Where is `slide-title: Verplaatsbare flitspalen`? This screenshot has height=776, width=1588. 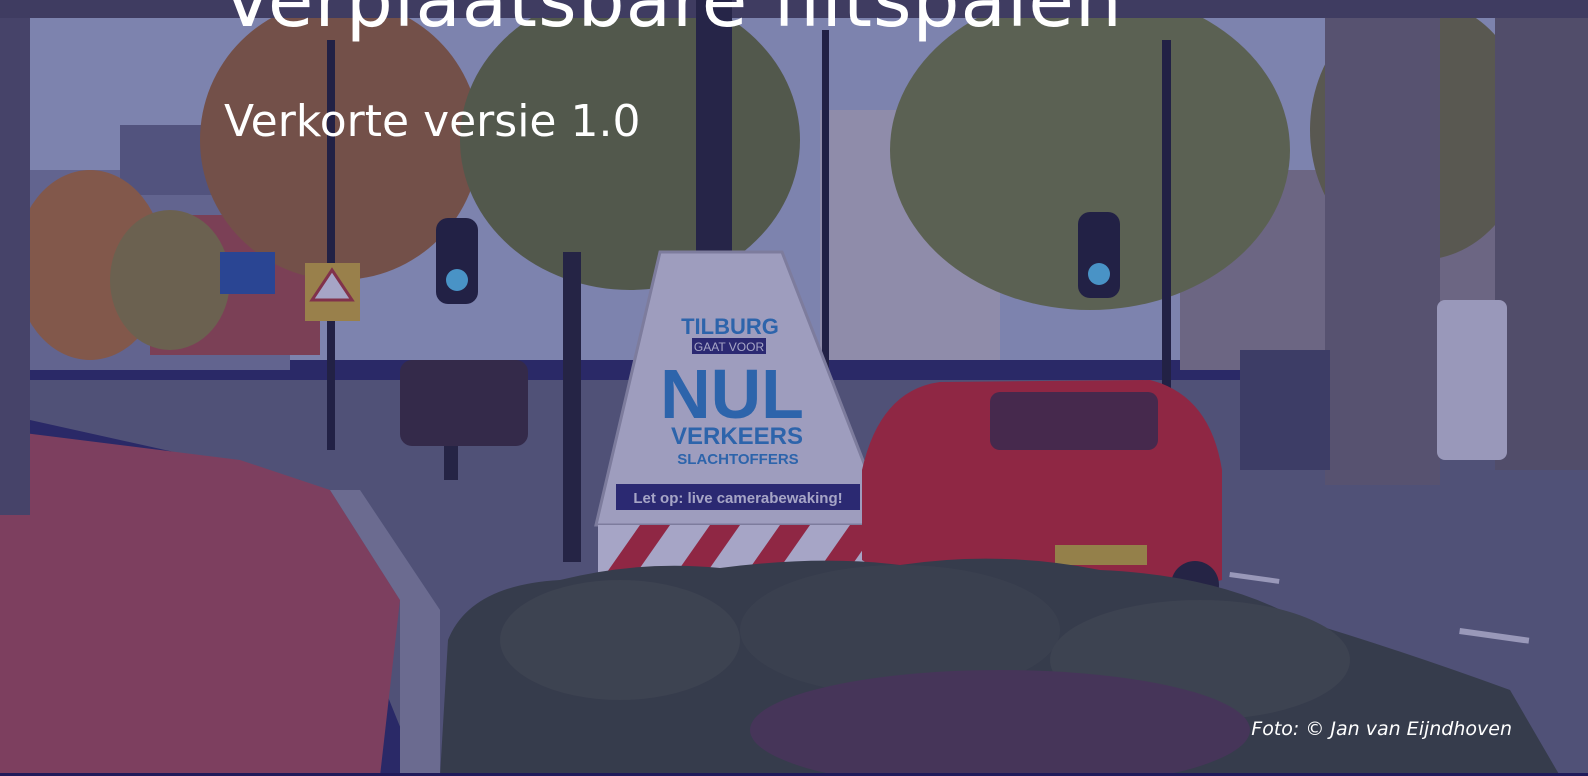
slide-title: Verplaatsbare flitspalen is located at coordinates (672, 22).